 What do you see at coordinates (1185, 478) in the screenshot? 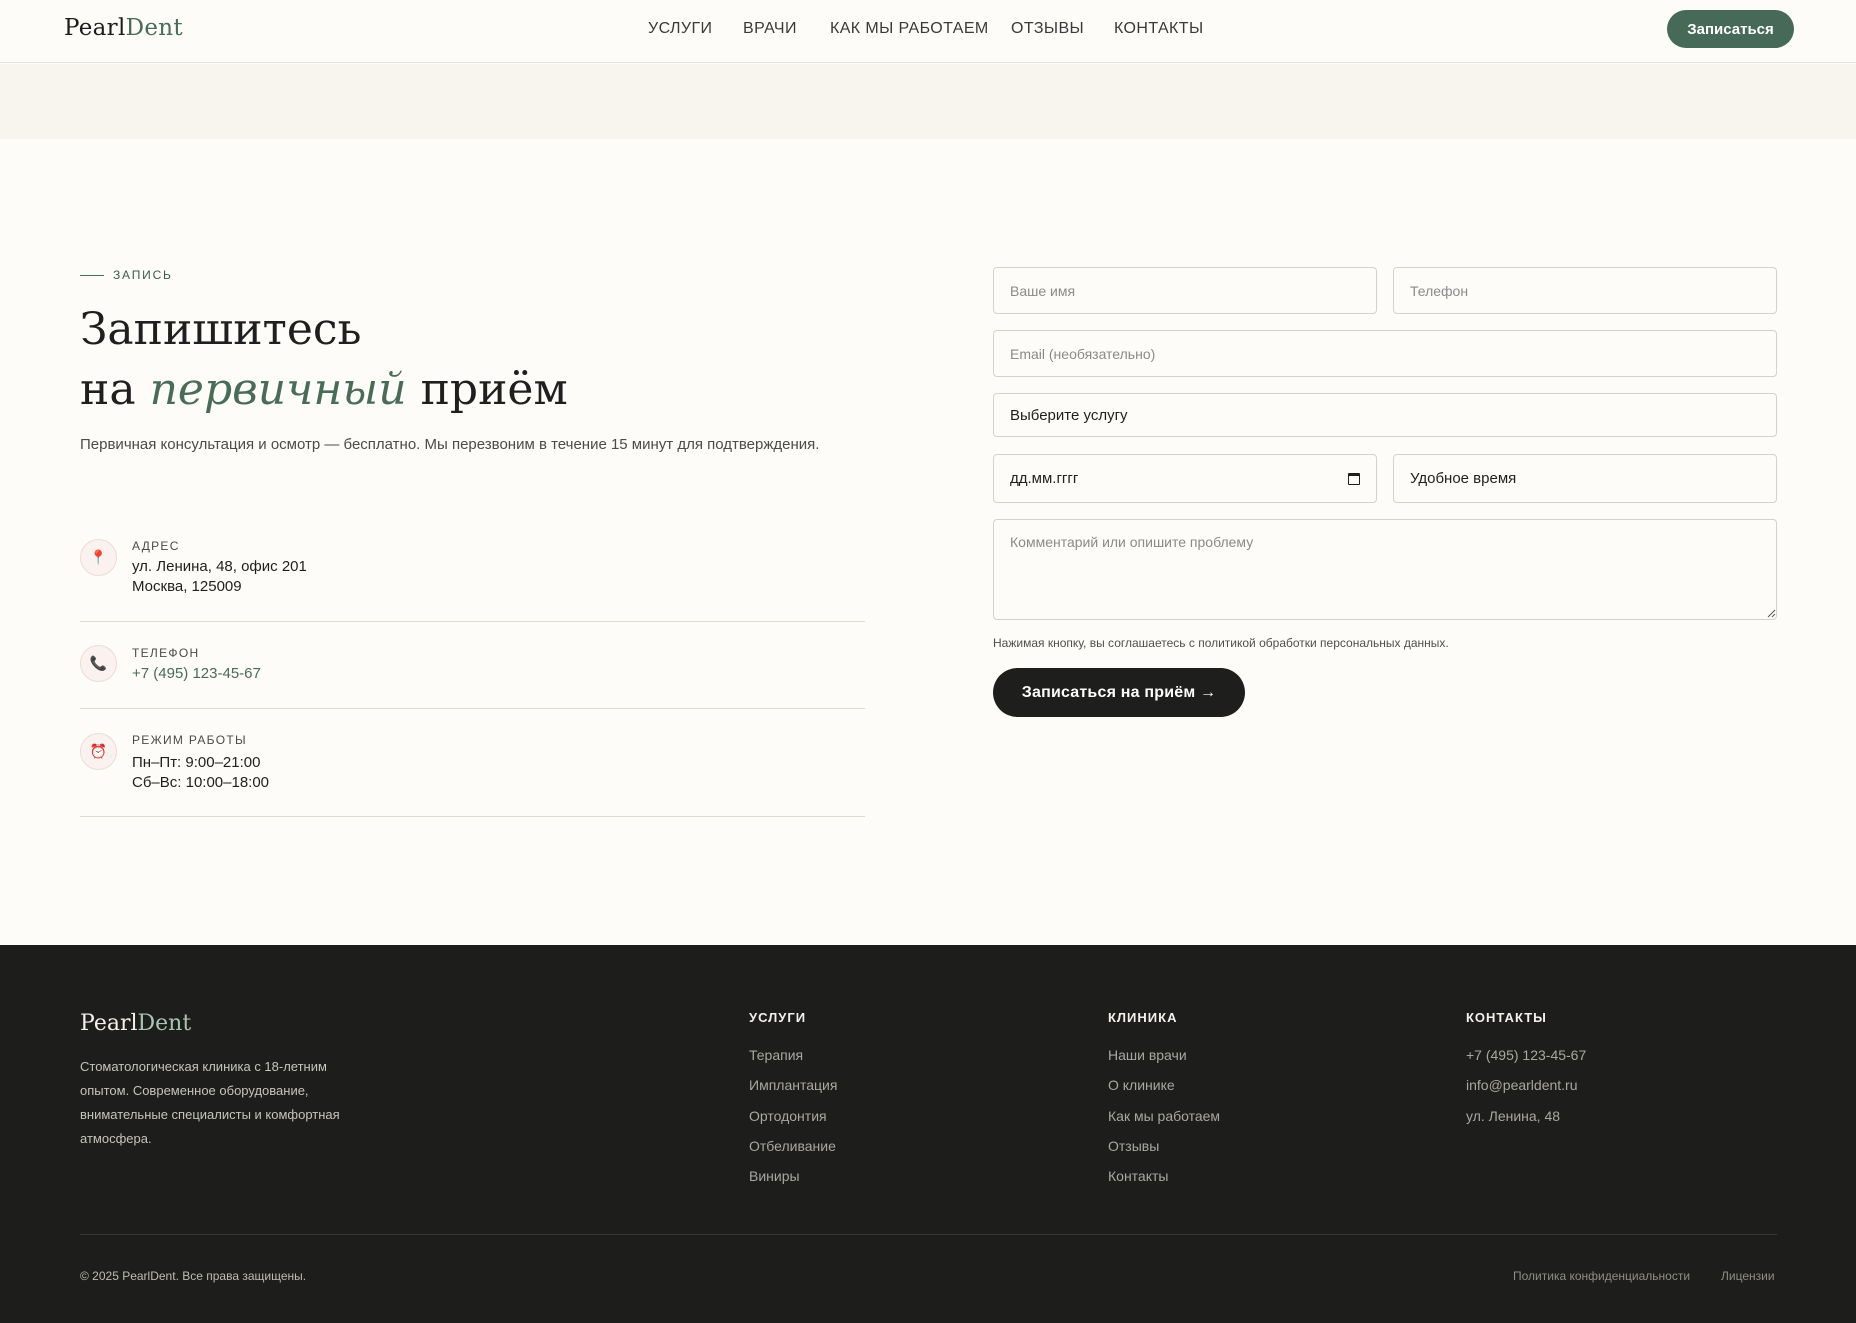
I see `date-input: дд.мм.гггг` at bounding box center [1185, 478].